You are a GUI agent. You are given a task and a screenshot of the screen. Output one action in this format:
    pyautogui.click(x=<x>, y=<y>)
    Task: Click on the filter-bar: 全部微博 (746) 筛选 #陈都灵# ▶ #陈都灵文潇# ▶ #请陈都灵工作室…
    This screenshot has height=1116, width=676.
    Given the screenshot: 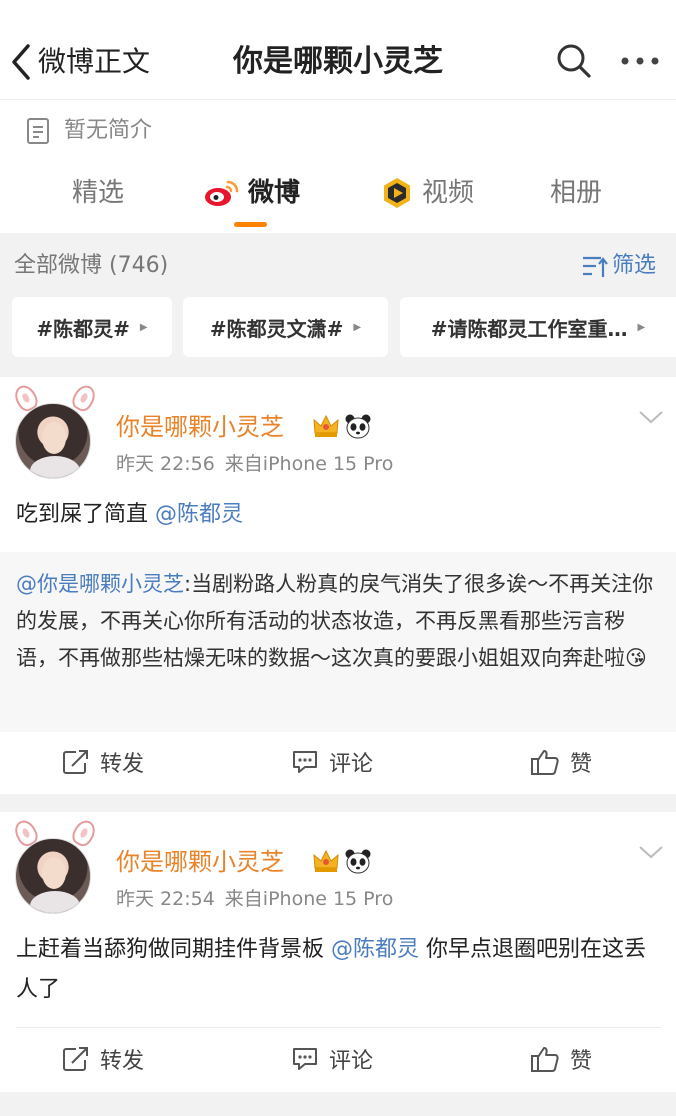 What is the action you would take?
    pyautogui.click(x=338, y=305)
    